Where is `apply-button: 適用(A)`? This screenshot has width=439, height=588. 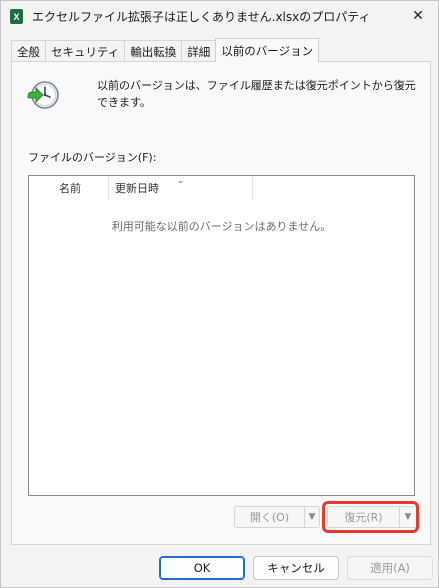 apply-button: 適用(A) is located at coordinates (390, 568).